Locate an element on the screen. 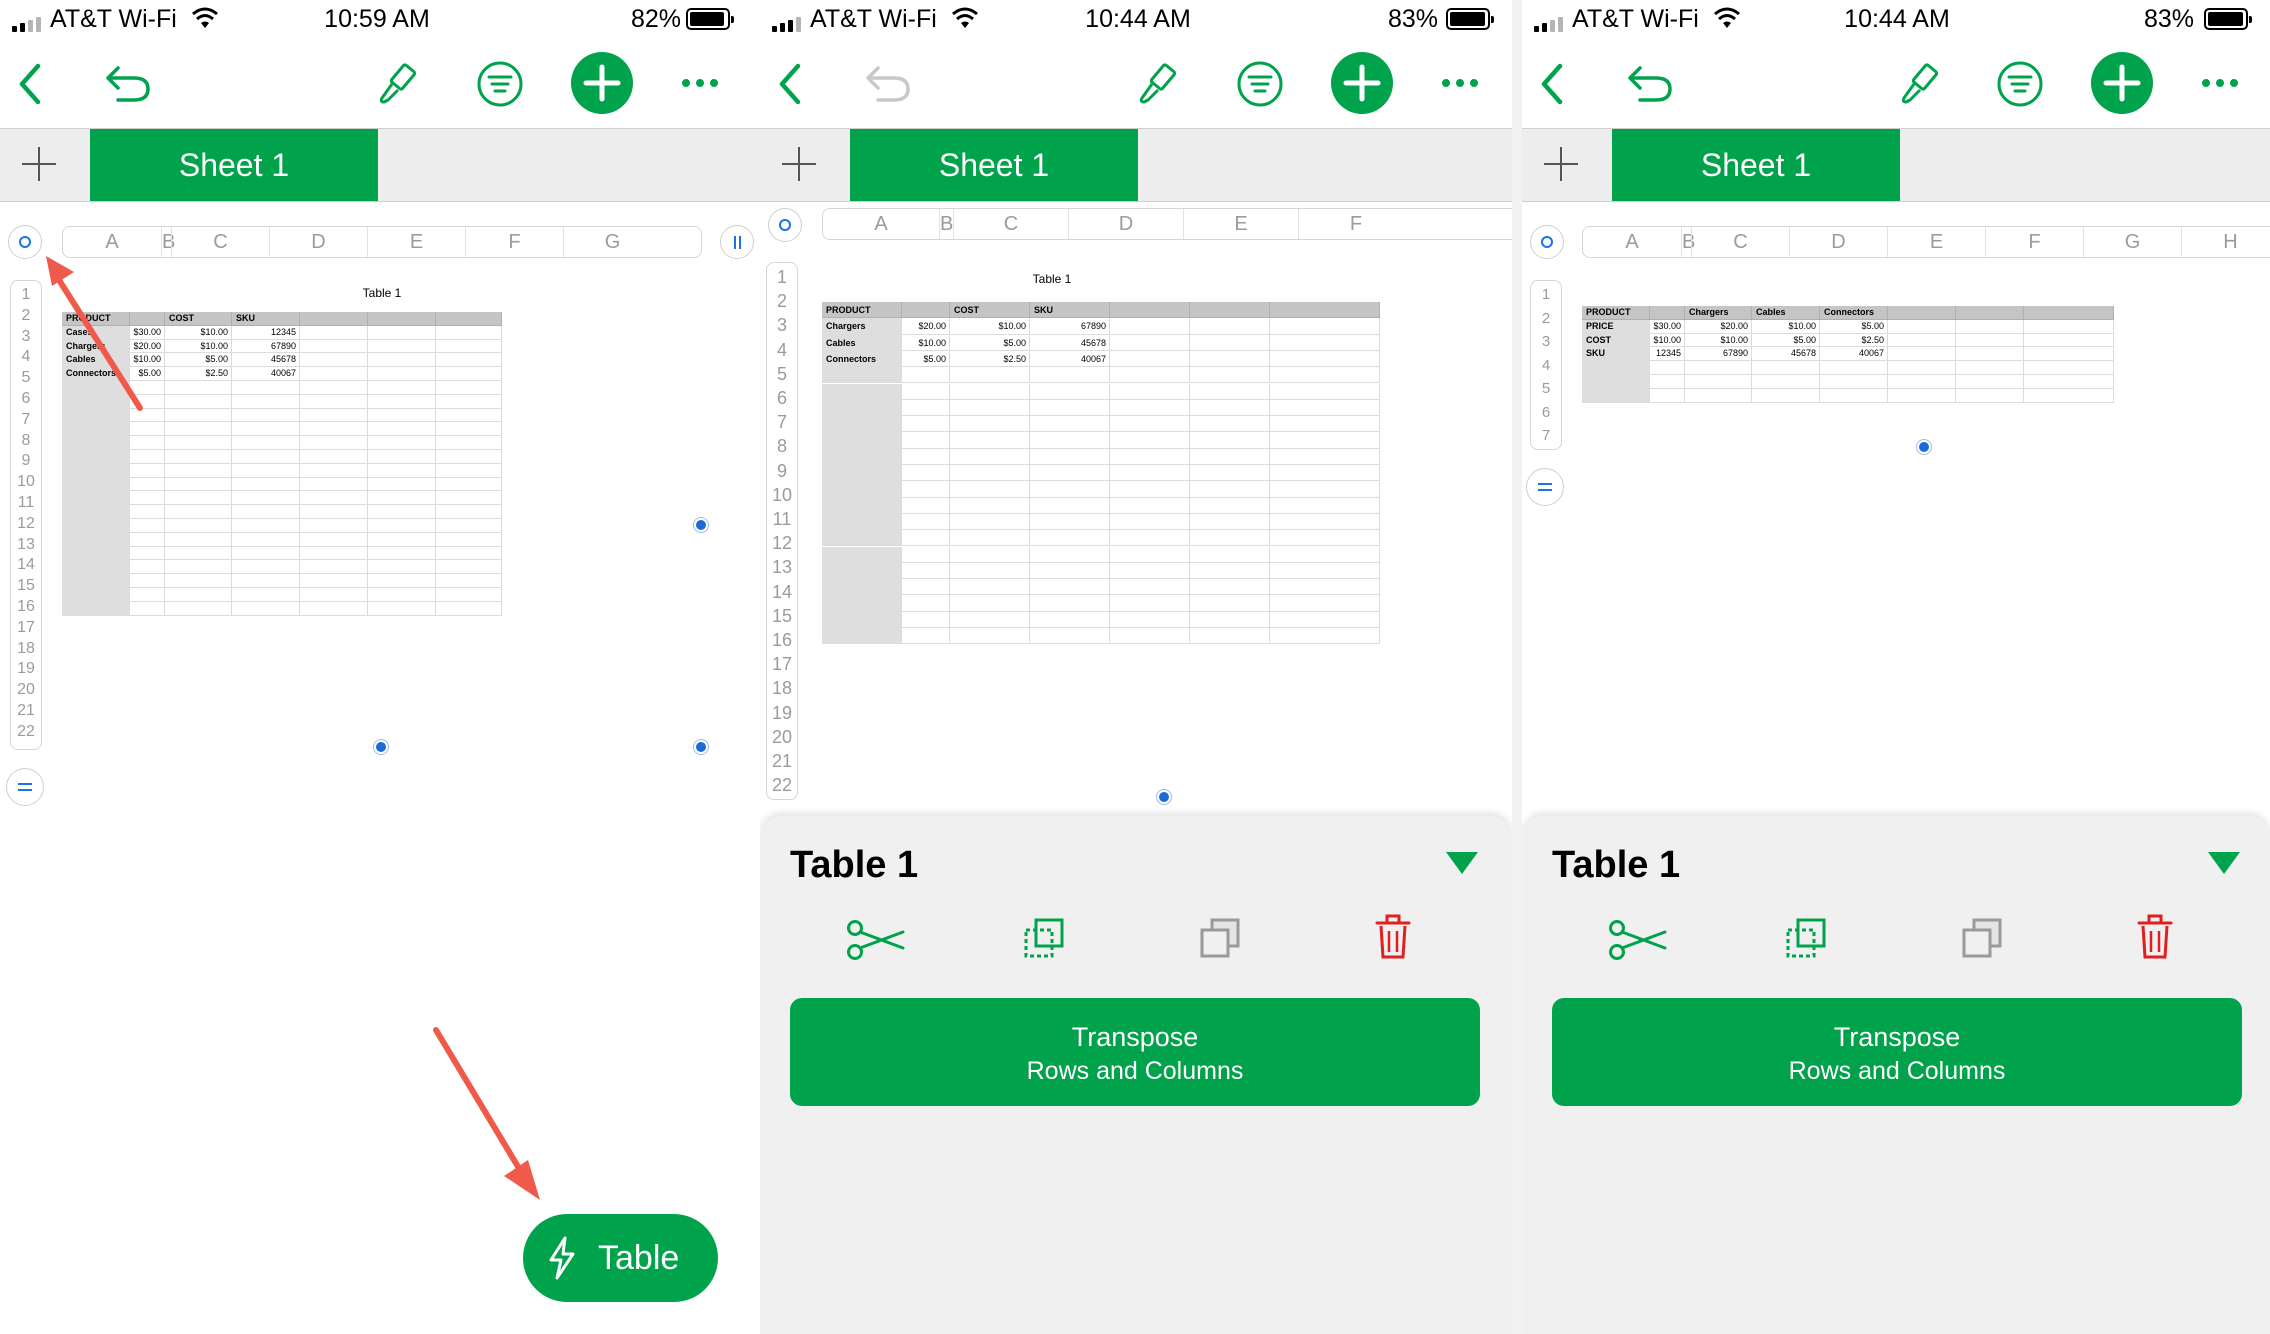  column-label: A is located at coordinates (881, 224).